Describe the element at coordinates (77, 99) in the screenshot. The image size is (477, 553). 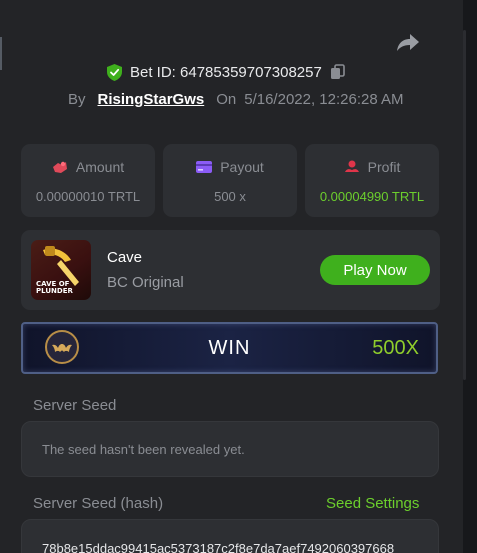
I see `by-label: By` at that location.